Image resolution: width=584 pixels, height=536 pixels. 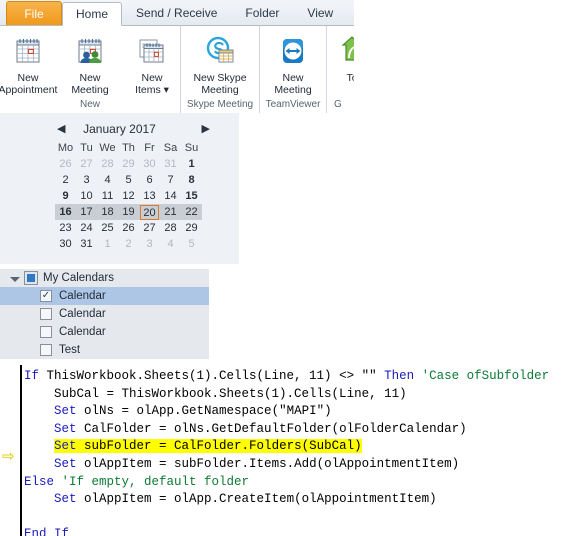 What do you see at coordinates (399, 376) in the screenshot?
I see `code-keyword: Then` at bounding box center [399, 376].